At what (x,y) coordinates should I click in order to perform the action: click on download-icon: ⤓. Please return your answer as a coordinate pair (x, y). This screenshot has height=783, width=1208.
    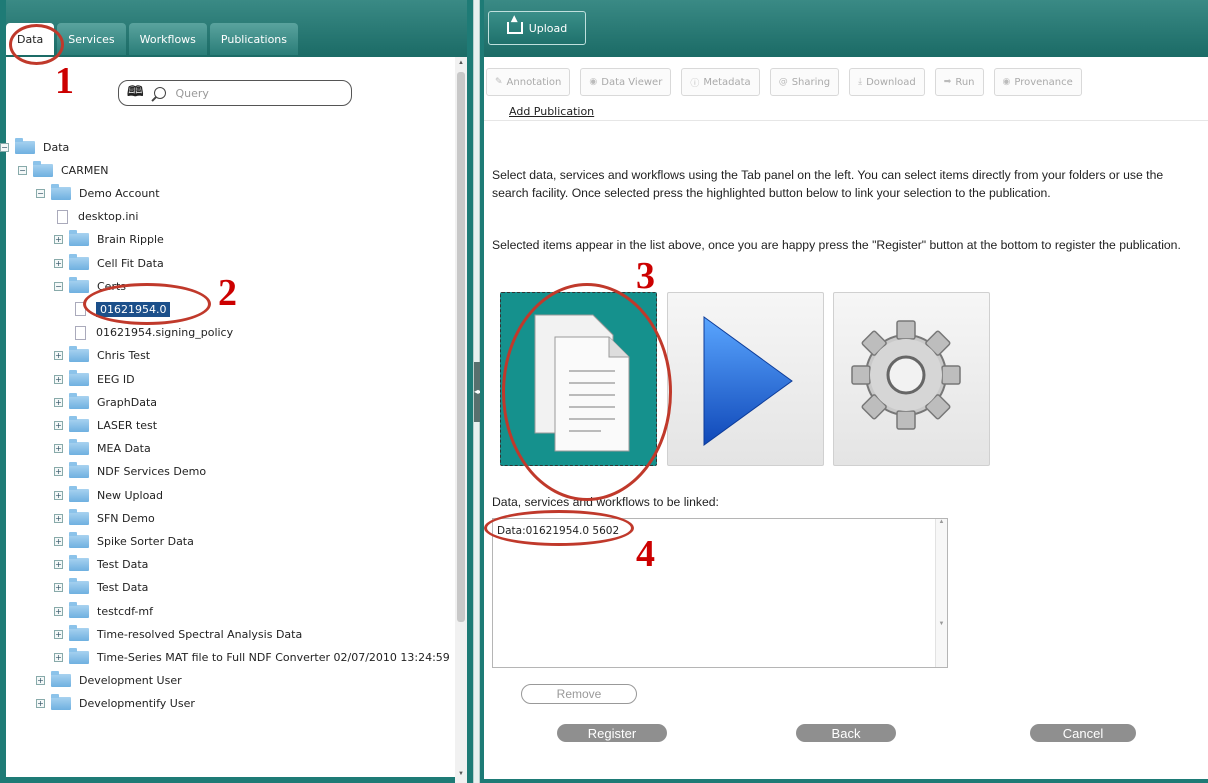
    Looking at the image, I should click on (860, 82).